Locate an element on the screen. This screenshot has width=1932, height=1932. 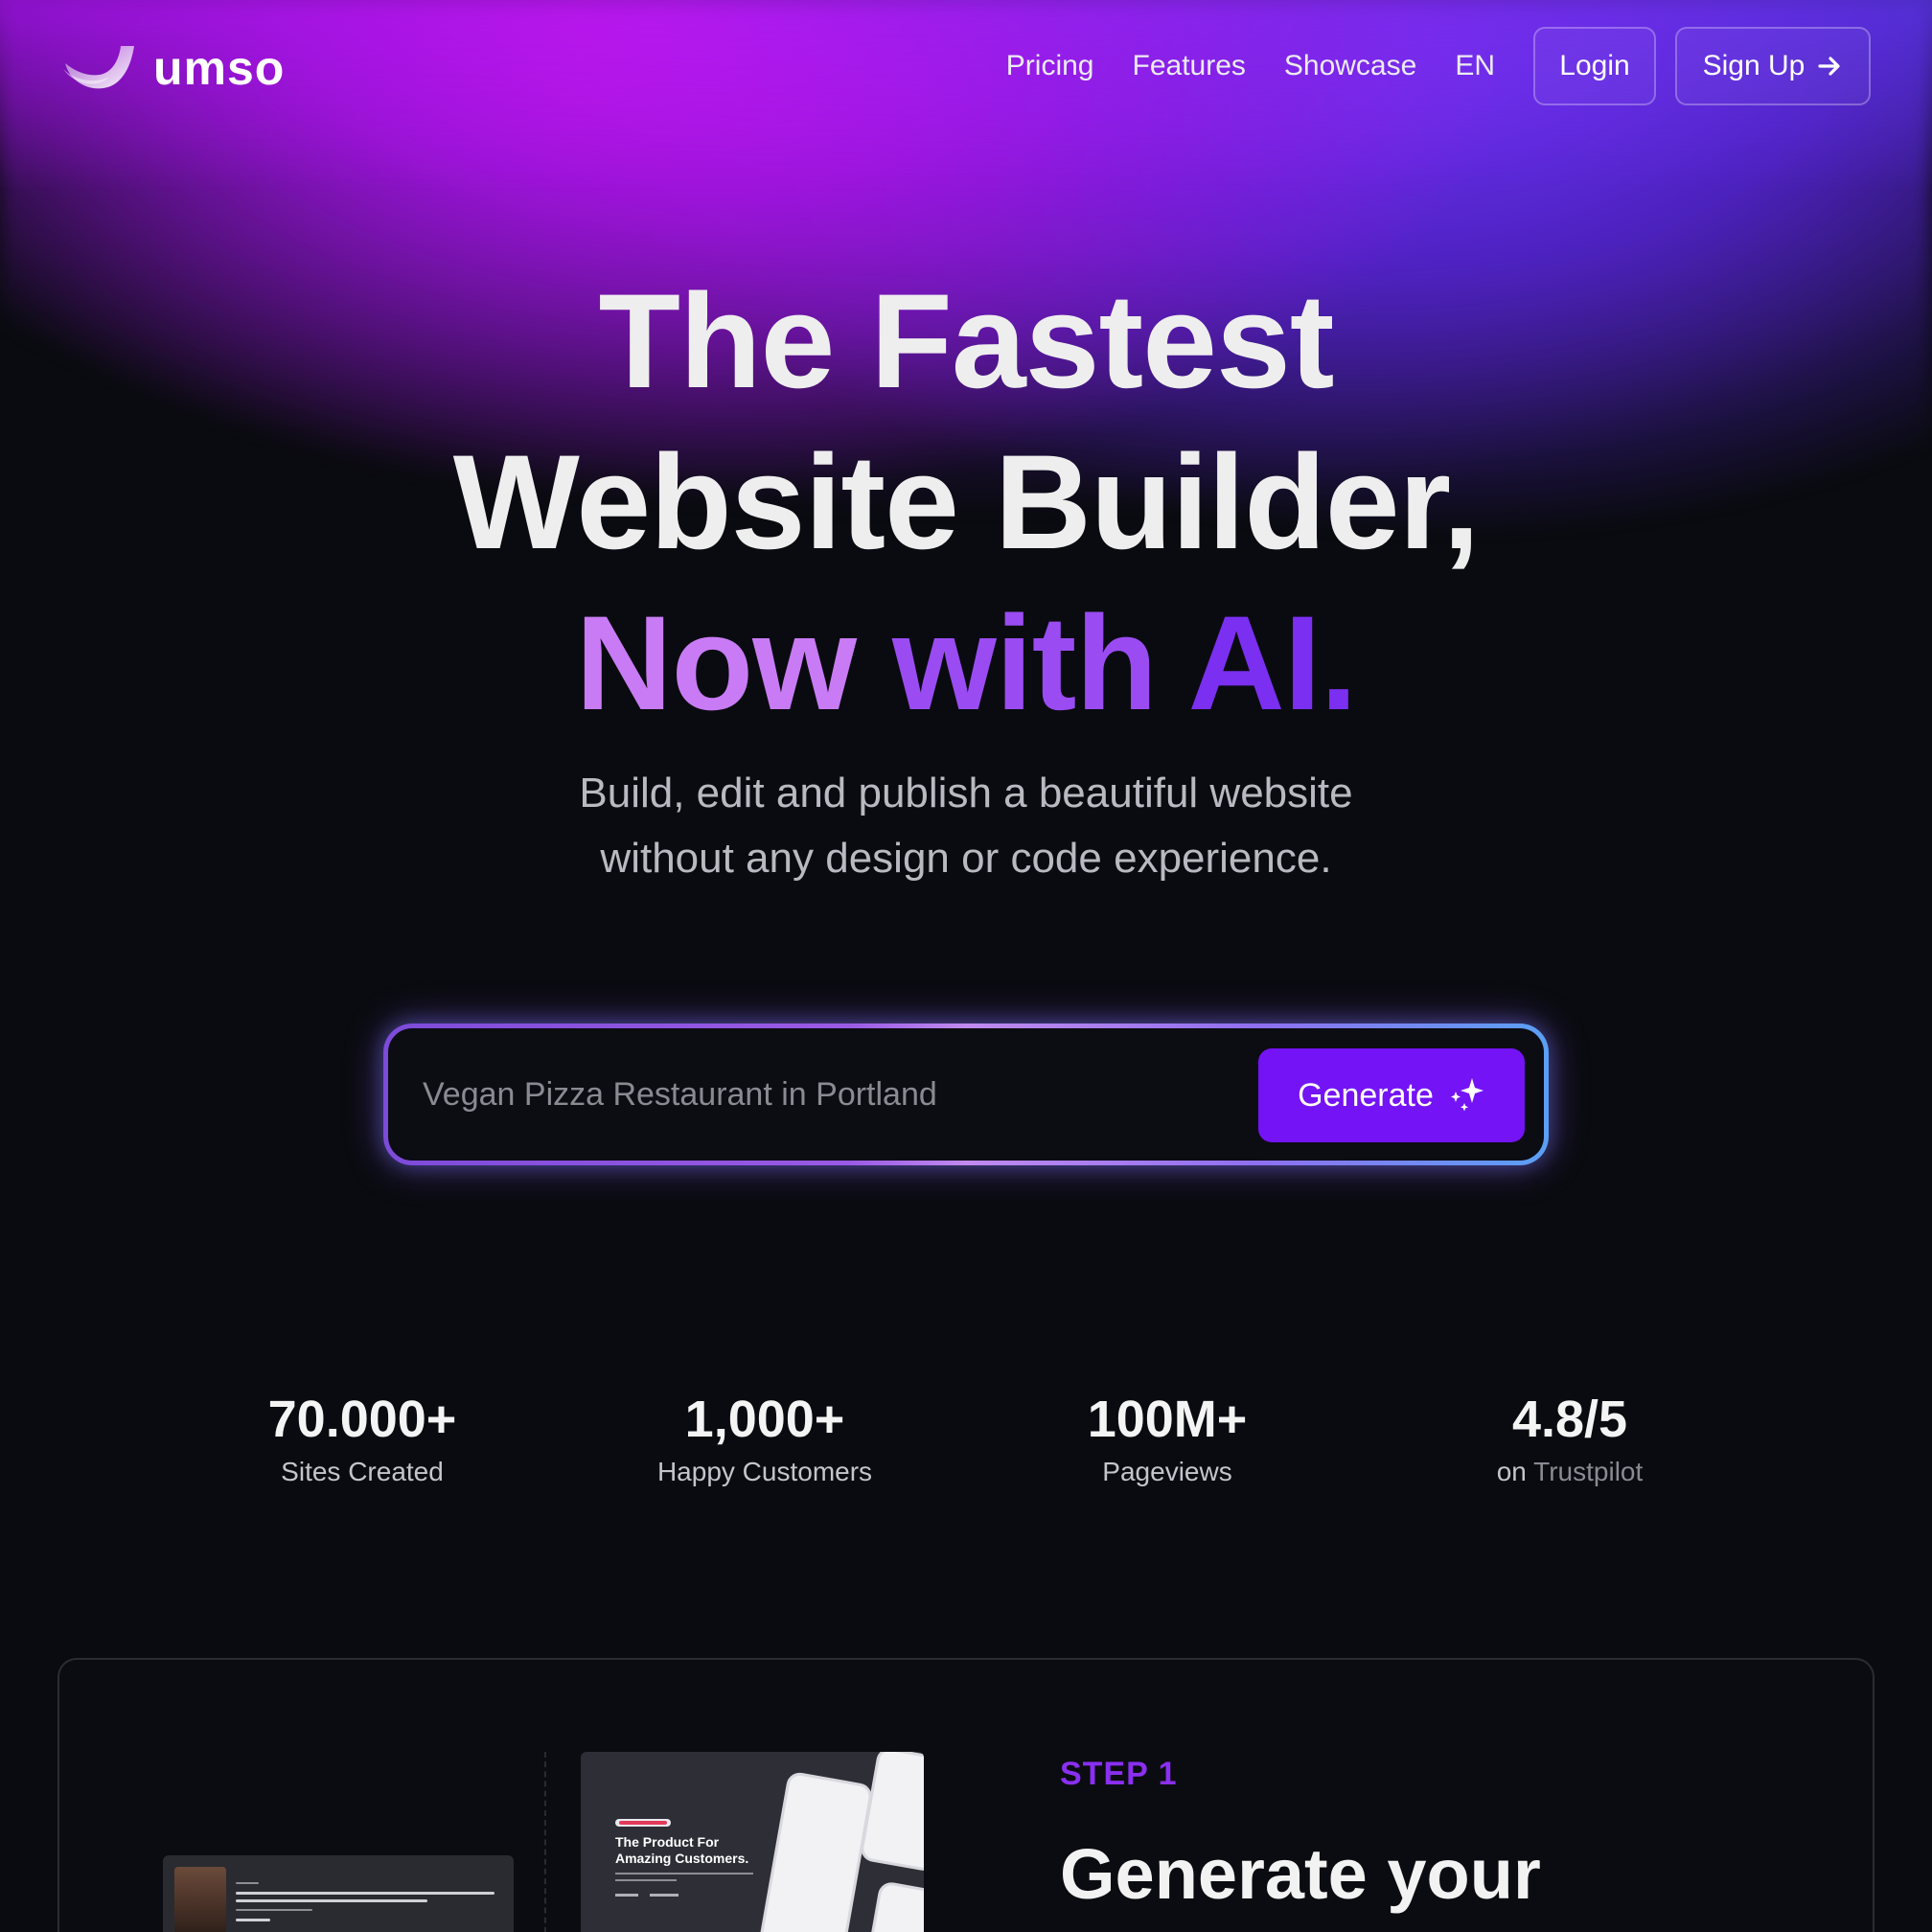
hero-title-now: Now is located at coordinates (716, 662).